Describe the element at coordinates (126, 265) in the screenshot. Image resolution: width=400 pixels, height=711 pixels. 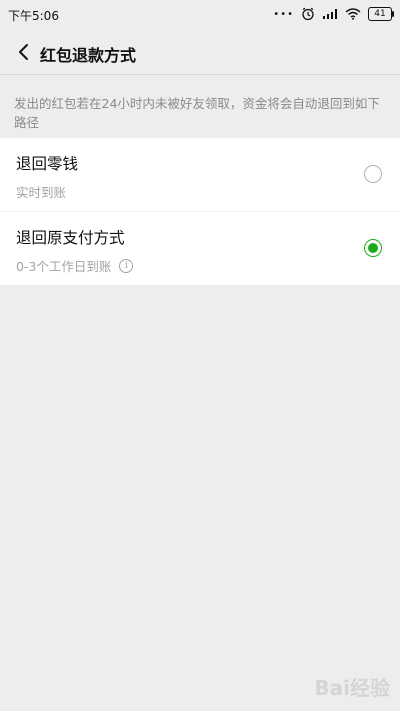
I see `info-icon: i` at that location.